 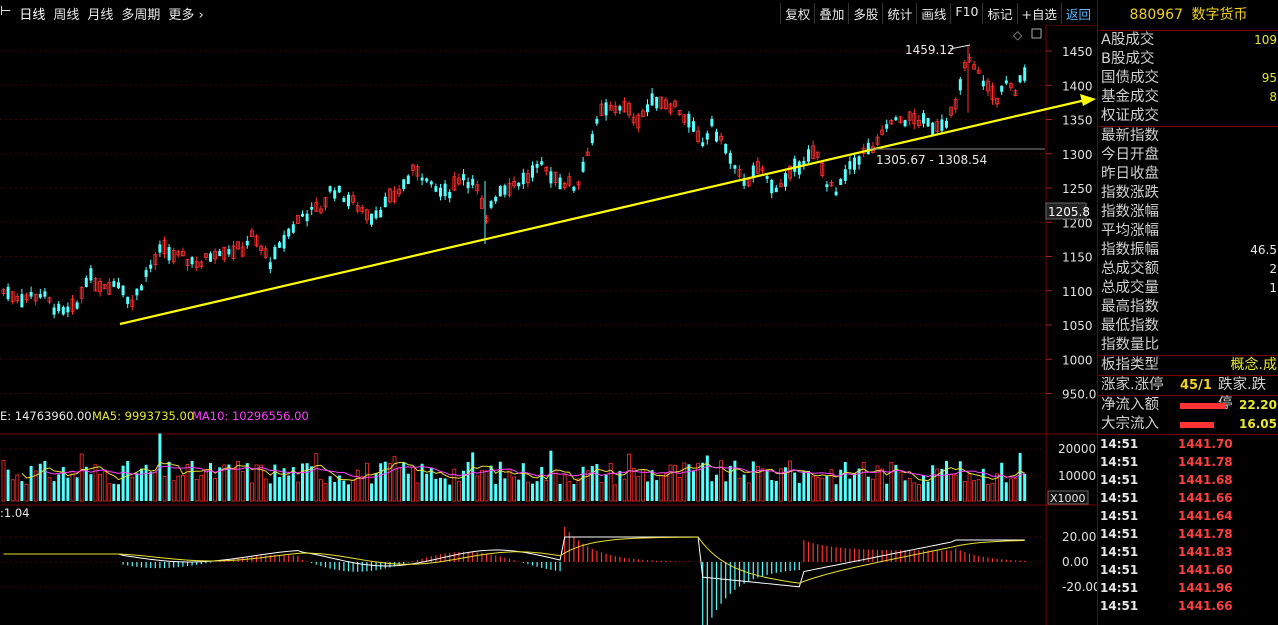 What do you see at coordinates (797, 13) in the screenshot?
I see `restore-rights-button: 复权` at bounding box center [797, 13].